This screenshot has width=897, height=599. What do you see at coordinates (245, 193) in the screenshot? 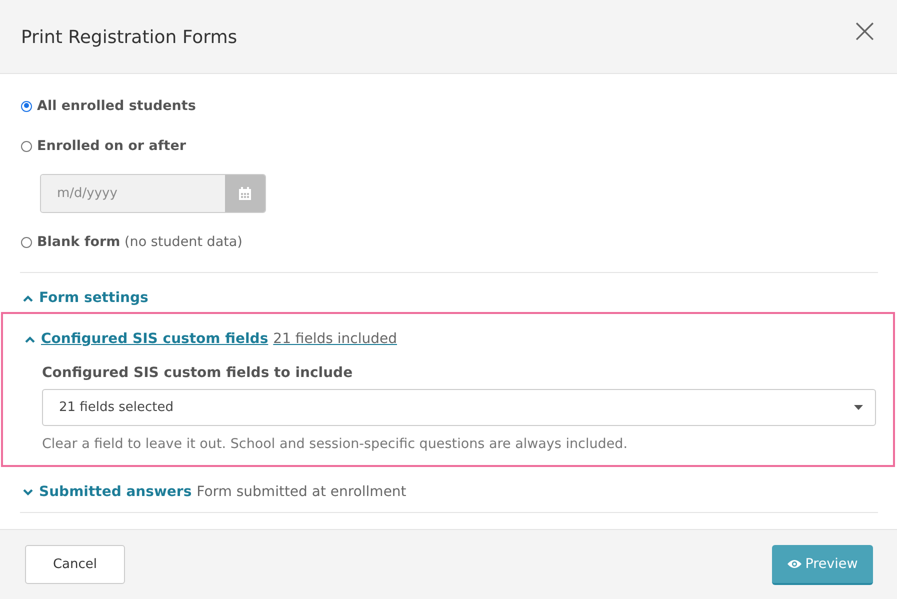
I see `calendar-icon` at bounding box center [245, 193].